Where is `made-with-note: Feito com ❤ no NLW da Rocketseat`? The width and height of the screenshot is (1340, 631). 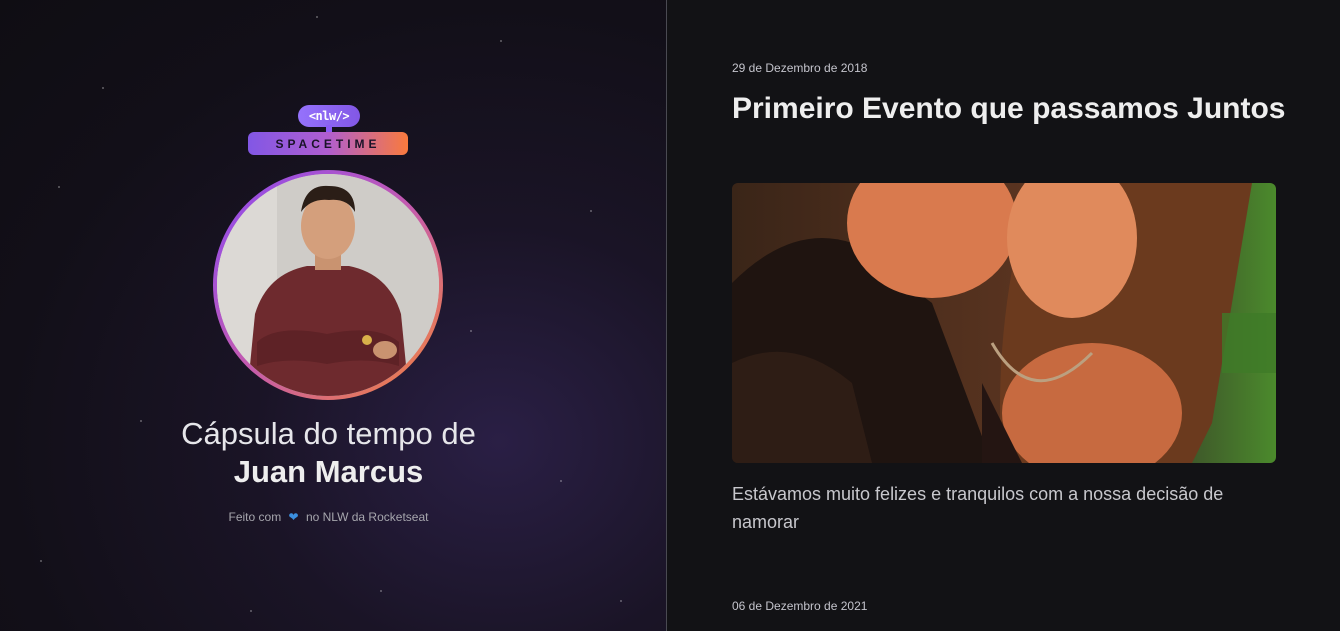 made-with-note: Feito com ❤ no NLW da Rocketseat is located at coordinates (328, 517).